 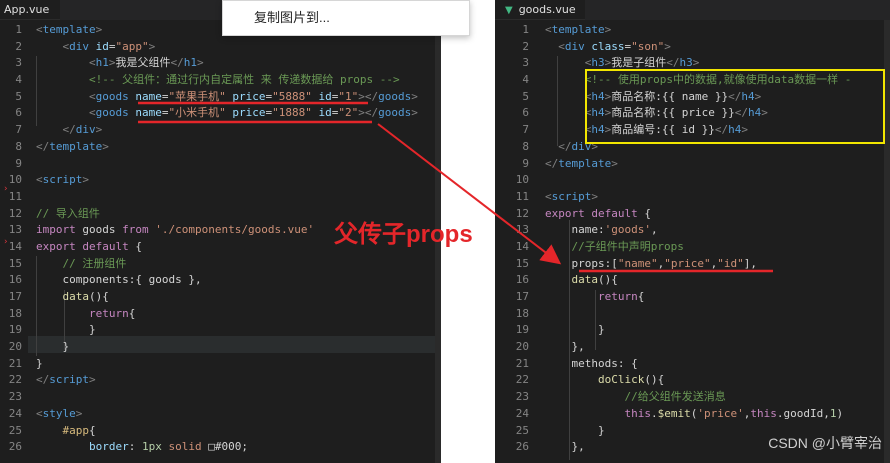 I want to click on code-line: 16 components:{ goods },, so click(x=220, y=280).